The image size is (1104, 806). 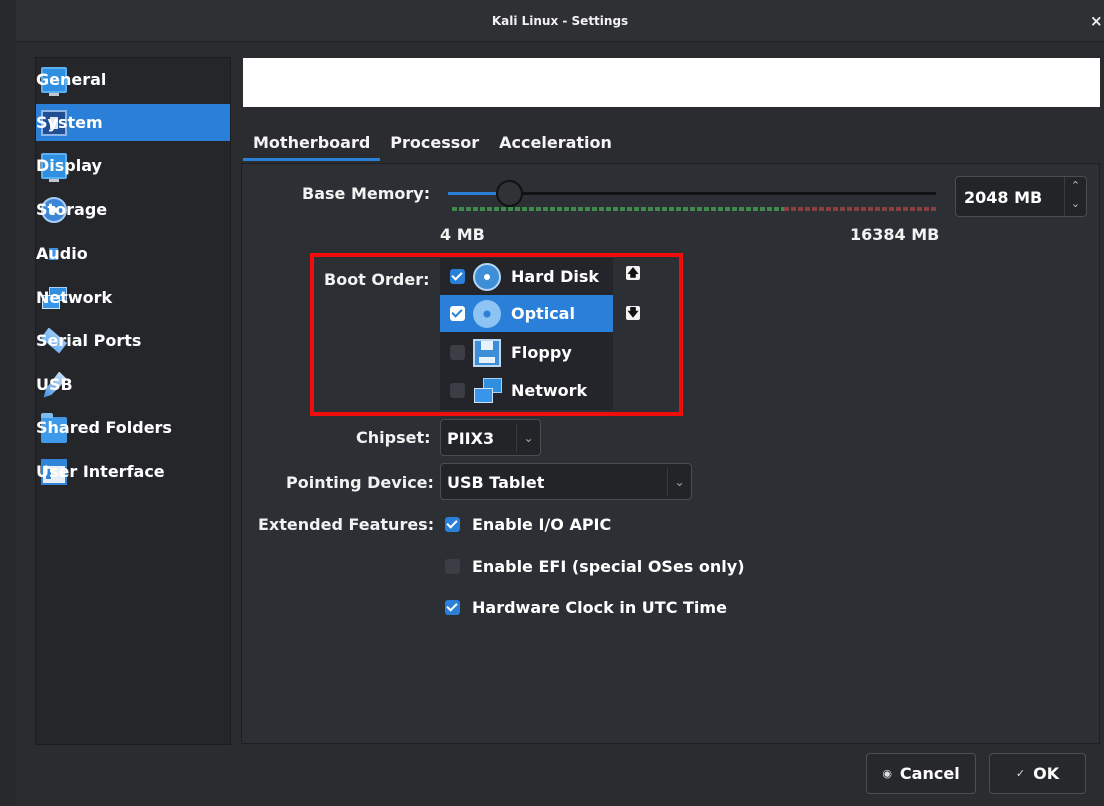 I want to click on tab-acceleration: Acceleration, so click(x=555, y=144).